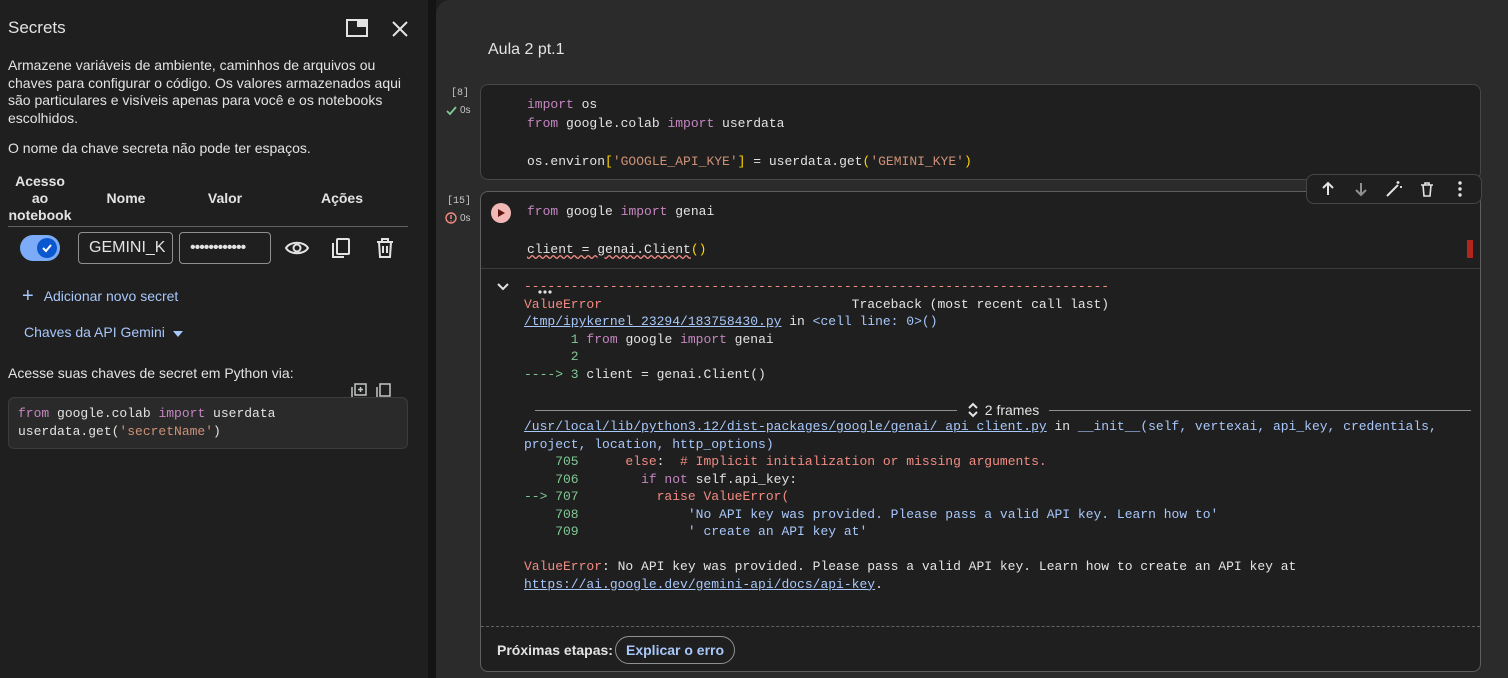 Image resolution: width=1508 pixels, height=678 pixels. I want to click on more-options-icon, so click(1460, 189).